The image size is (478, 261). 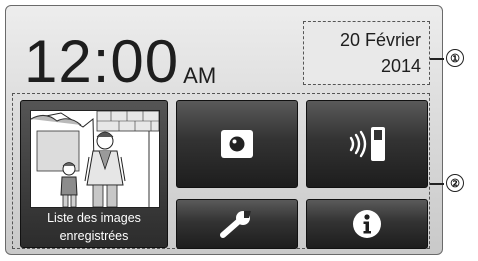 What do you see at coordinates (437, 184) in the screenshot?
I see `tiles-callout-leader` at bounding box center [437, 184].